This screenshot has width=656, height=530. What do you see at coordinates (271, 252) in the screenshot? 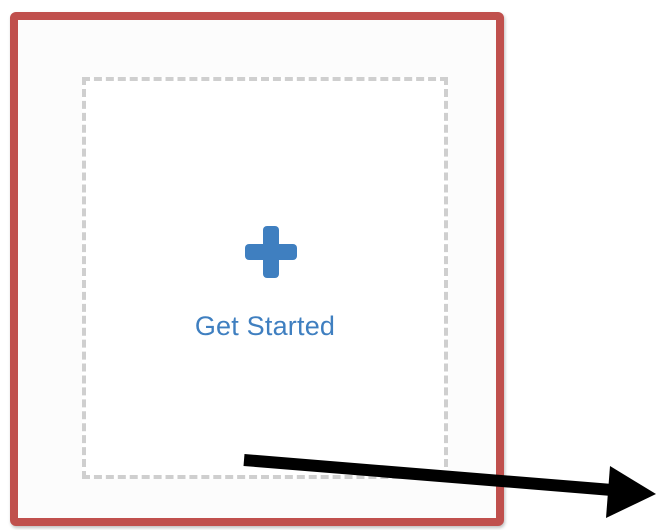
I see `plus-icon` at bounding box center [271, 252].